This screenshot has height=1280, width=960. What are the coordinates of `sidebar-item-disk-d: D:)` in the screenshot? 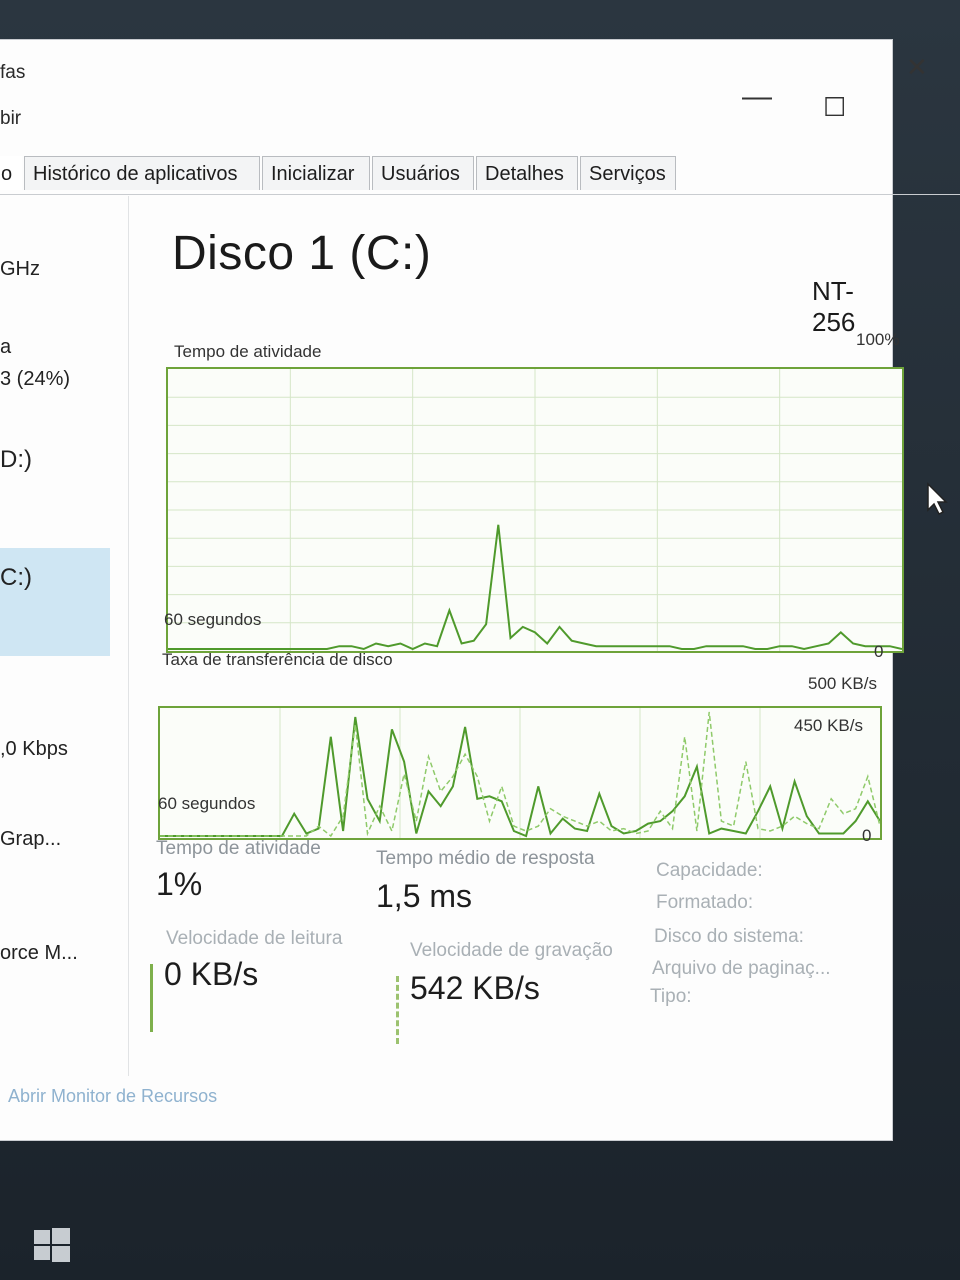 It's located at (16, 460).